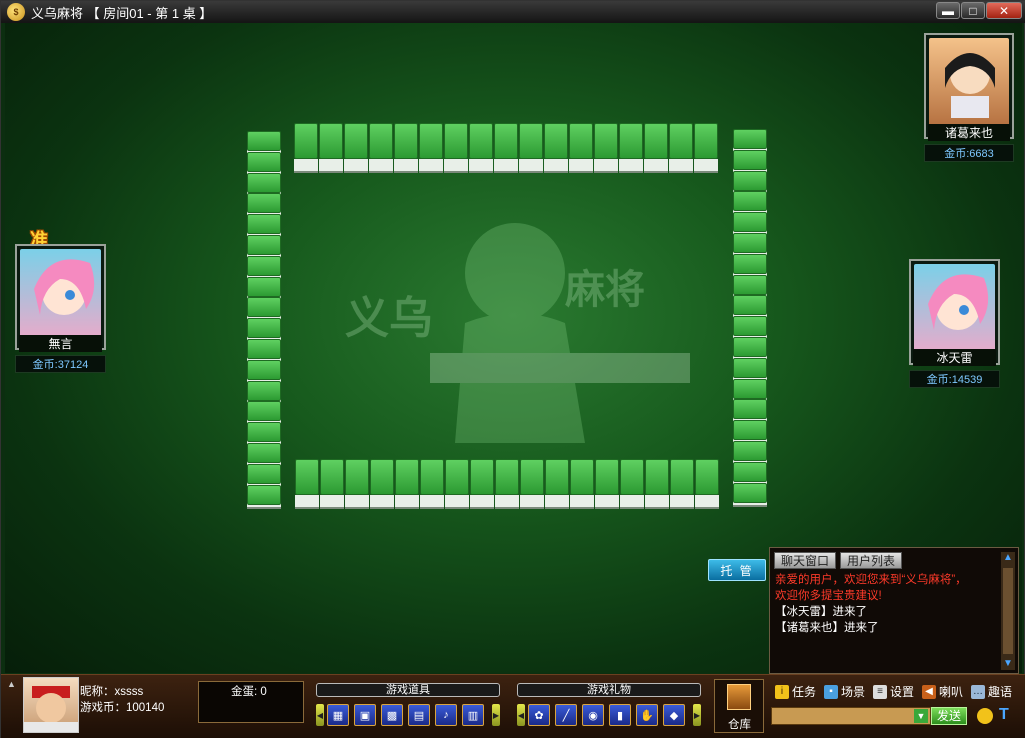 The image size is (1025, 738). Describe the element at coordinates (844, 691) in the screenshot. I see `menu-scene: ▪ 场景` at that location.